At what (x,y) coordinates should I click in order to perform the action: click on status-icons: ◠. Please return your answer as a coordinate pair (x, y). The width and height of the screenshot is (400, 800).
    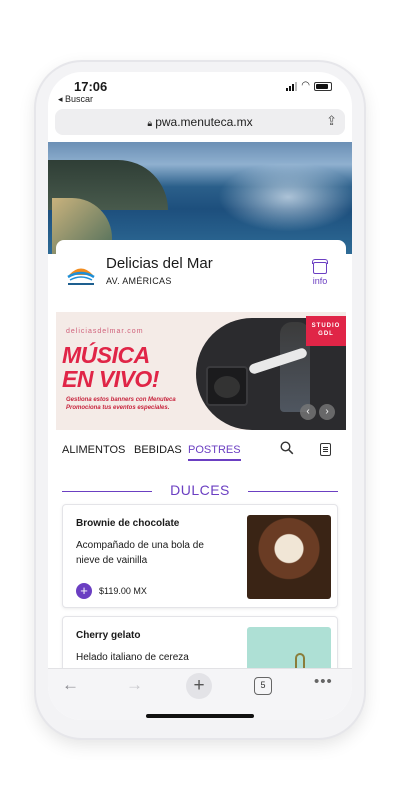
    Looking at the image, I should click on (309, 86).